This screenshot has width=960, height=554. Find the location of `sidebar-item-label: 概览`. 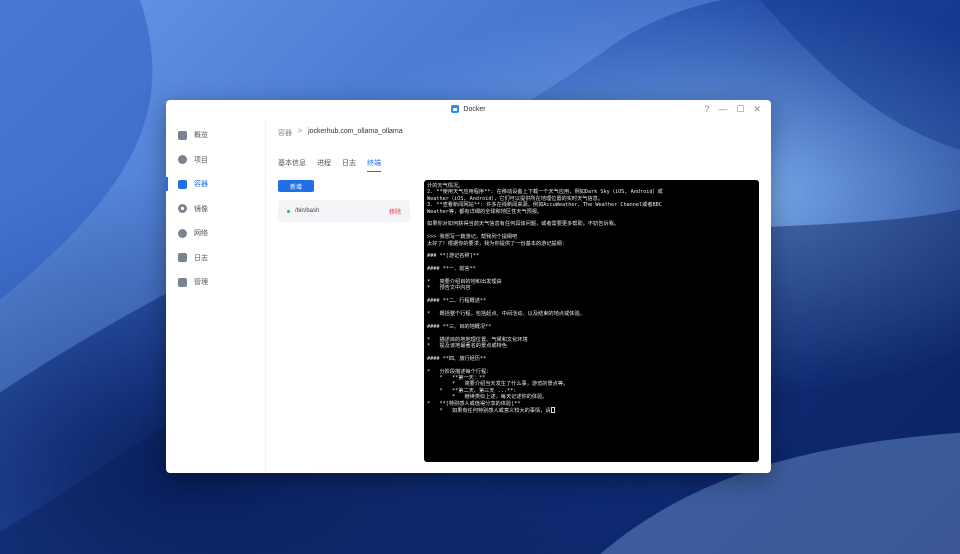

sidebar-item-label: 概览 is located at coordinates (201, 136).